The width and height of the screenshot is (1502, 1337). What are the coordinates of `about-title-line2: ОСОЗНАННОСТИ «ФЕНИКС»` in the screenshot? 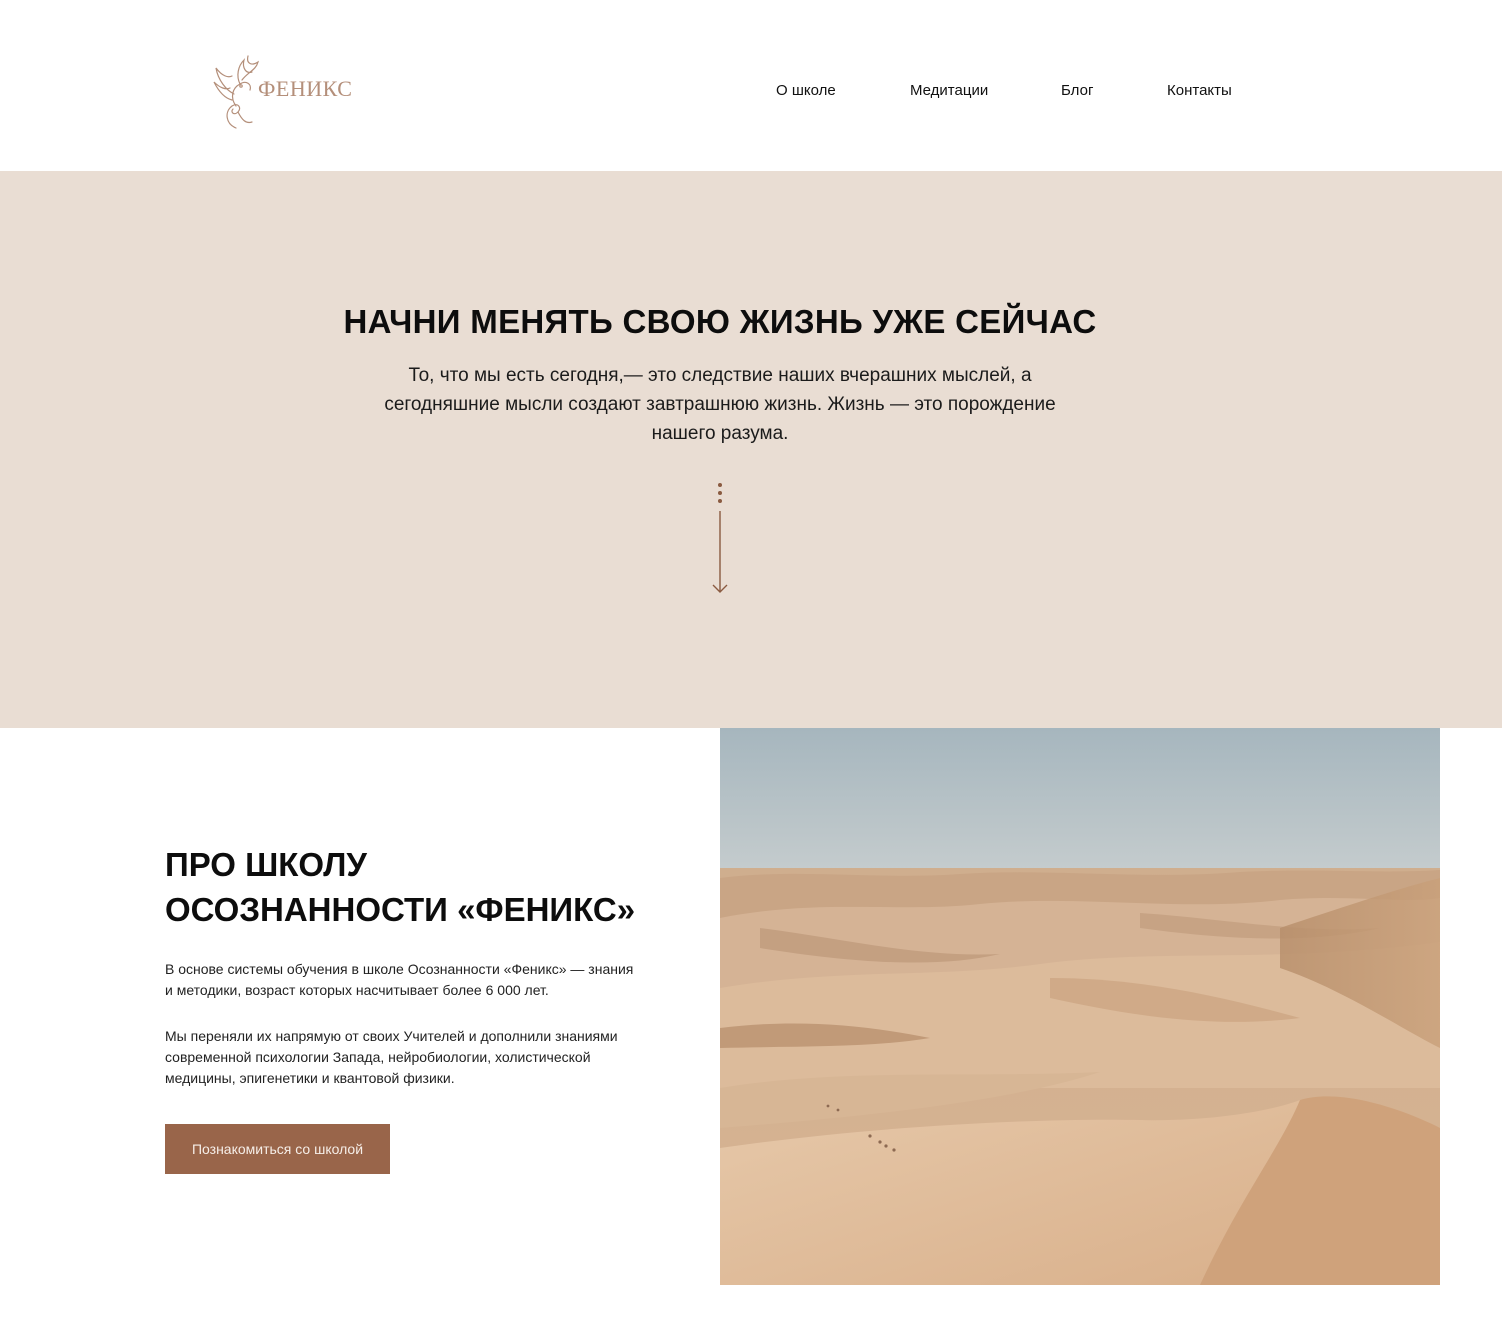 It's located at (400, 909).